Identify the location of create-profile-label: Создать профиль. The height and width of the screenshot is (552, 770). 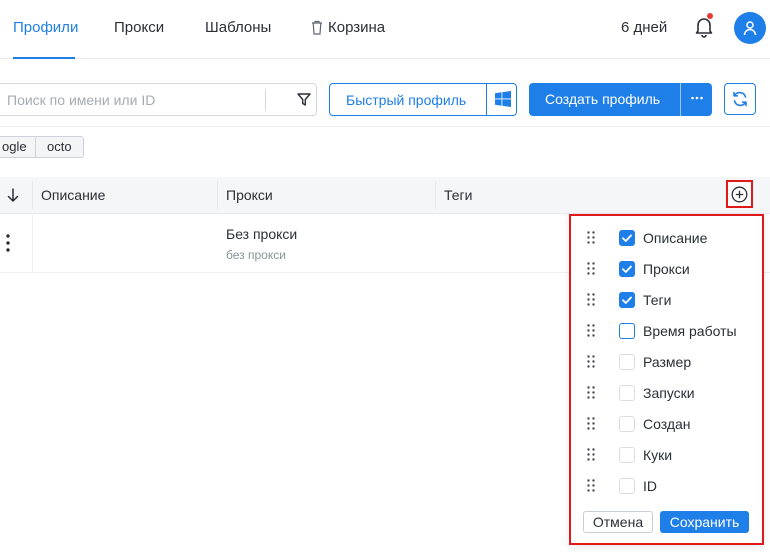
(603, 99).